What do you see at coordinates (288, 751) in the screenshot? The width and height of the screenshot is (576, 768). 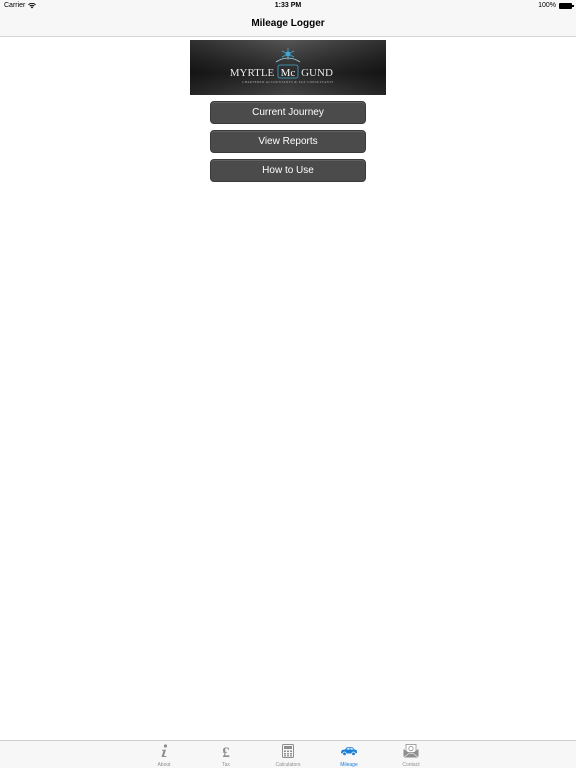 I see `calculator-icon` at bounding box center [288, 751].